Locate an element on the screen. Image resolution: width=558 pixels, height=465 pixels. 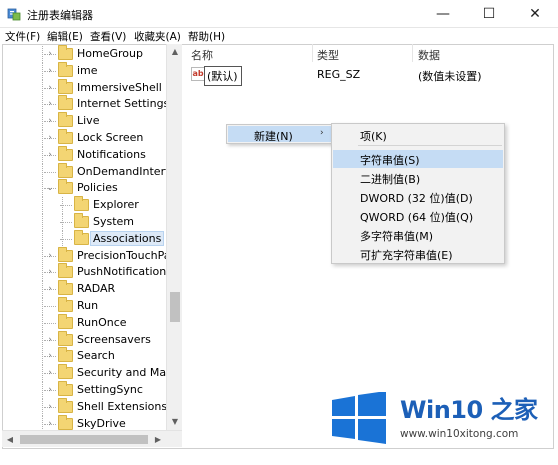
tree-item: › PushNotifications is located at coordinates (91, 272).